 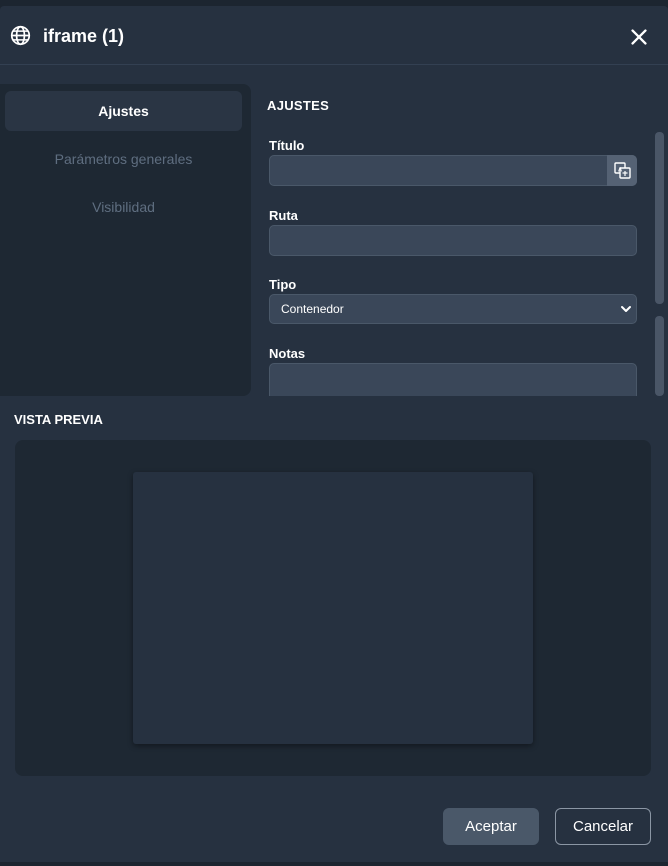 I want to click on chevron-down-icon, so click(x=626, y=309).